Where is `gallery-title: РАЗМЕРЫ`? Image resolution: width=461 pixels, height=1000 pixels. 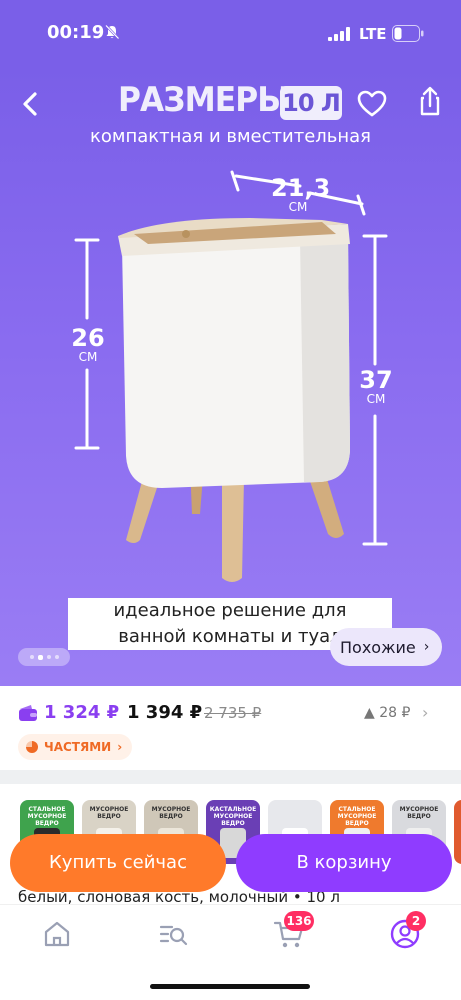 gallery-title: РАЗМЕРЫ is located at coordinates (204, 100).